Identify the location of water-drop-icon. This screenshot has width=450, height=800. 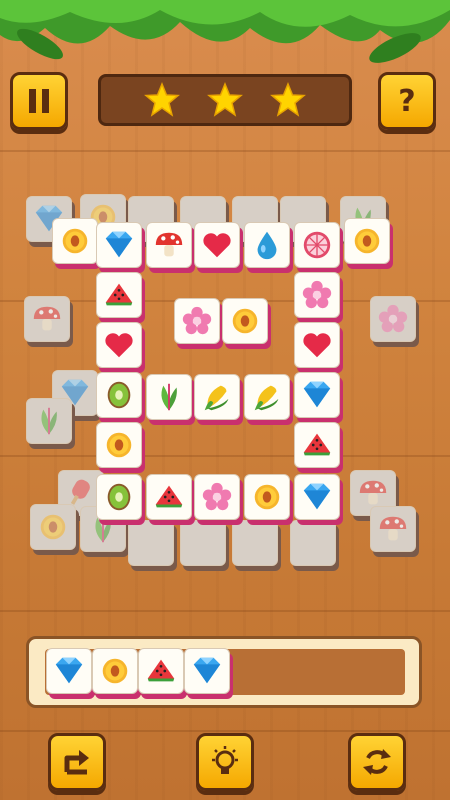
(267, 245).